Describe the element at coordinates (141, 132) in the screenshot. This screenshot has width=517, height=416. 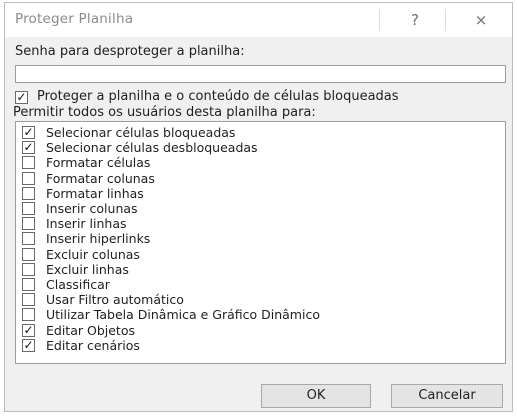
I see `permission-label: Selecionar células bloqueadas` at that location.